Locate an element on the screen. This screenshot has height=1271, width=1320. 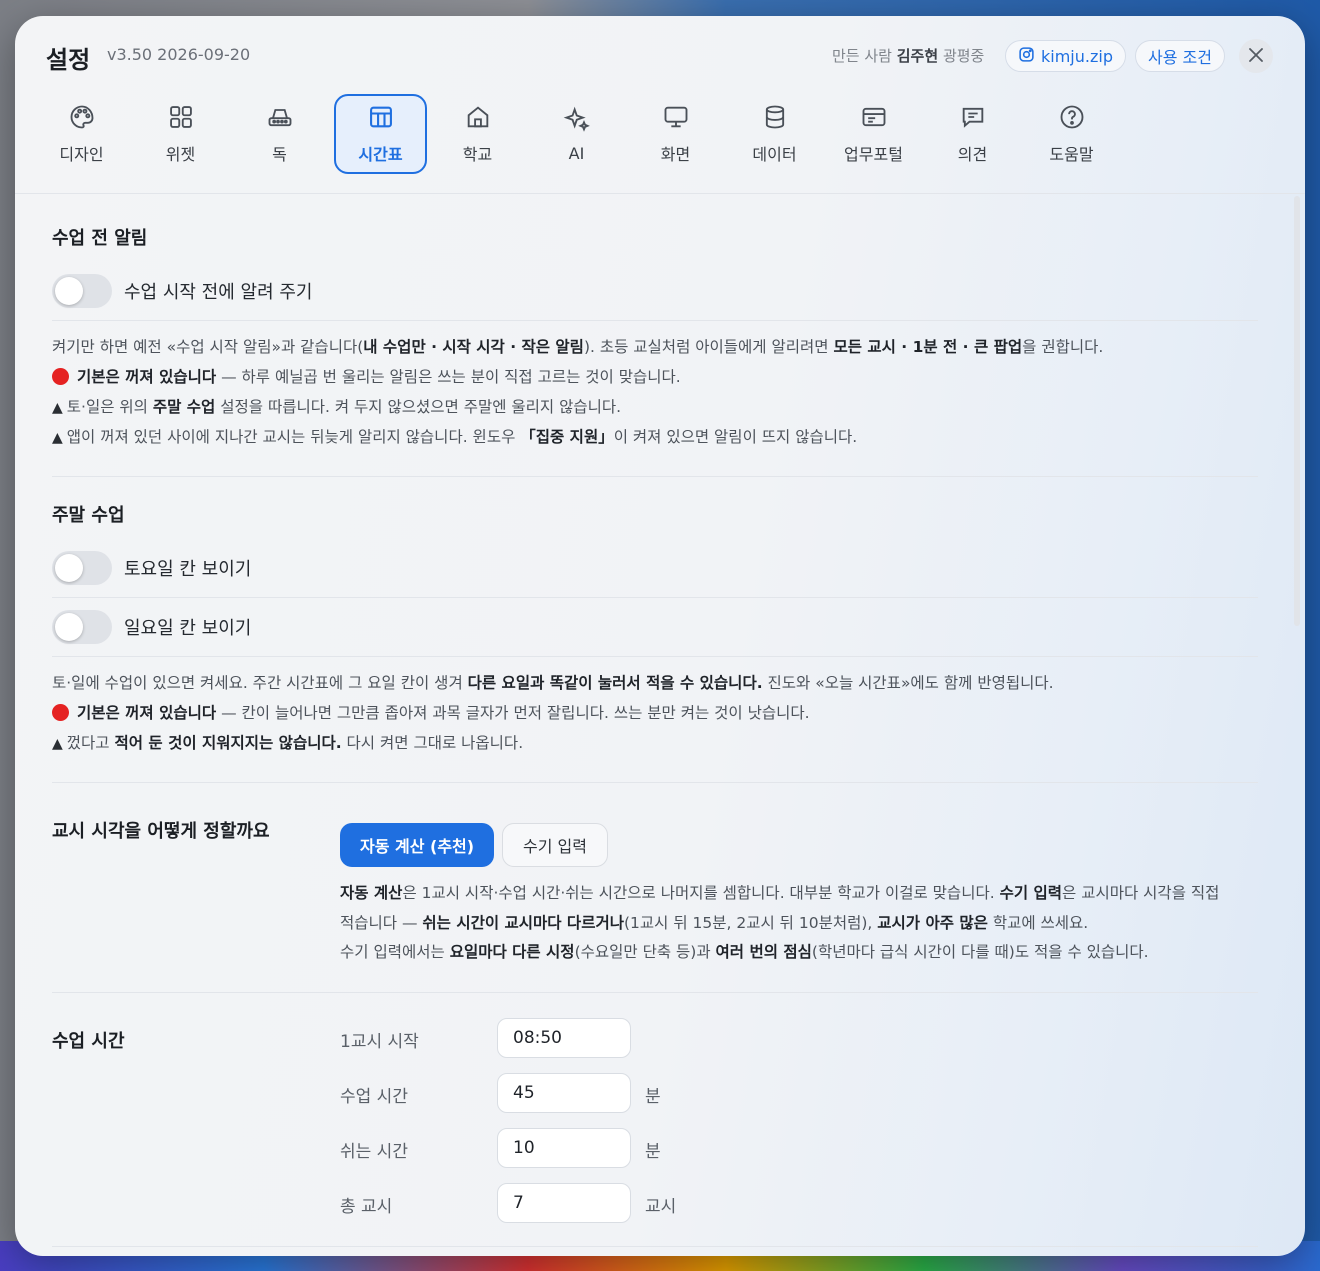
saturday-toggle-row: 토요일 칸 보이기 is located at coordinates (655, 568).